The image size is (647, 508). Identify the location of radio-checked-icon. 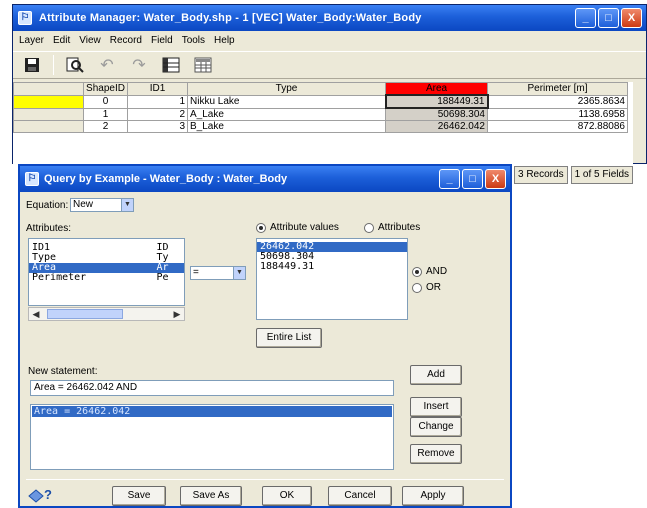
(261, 227).